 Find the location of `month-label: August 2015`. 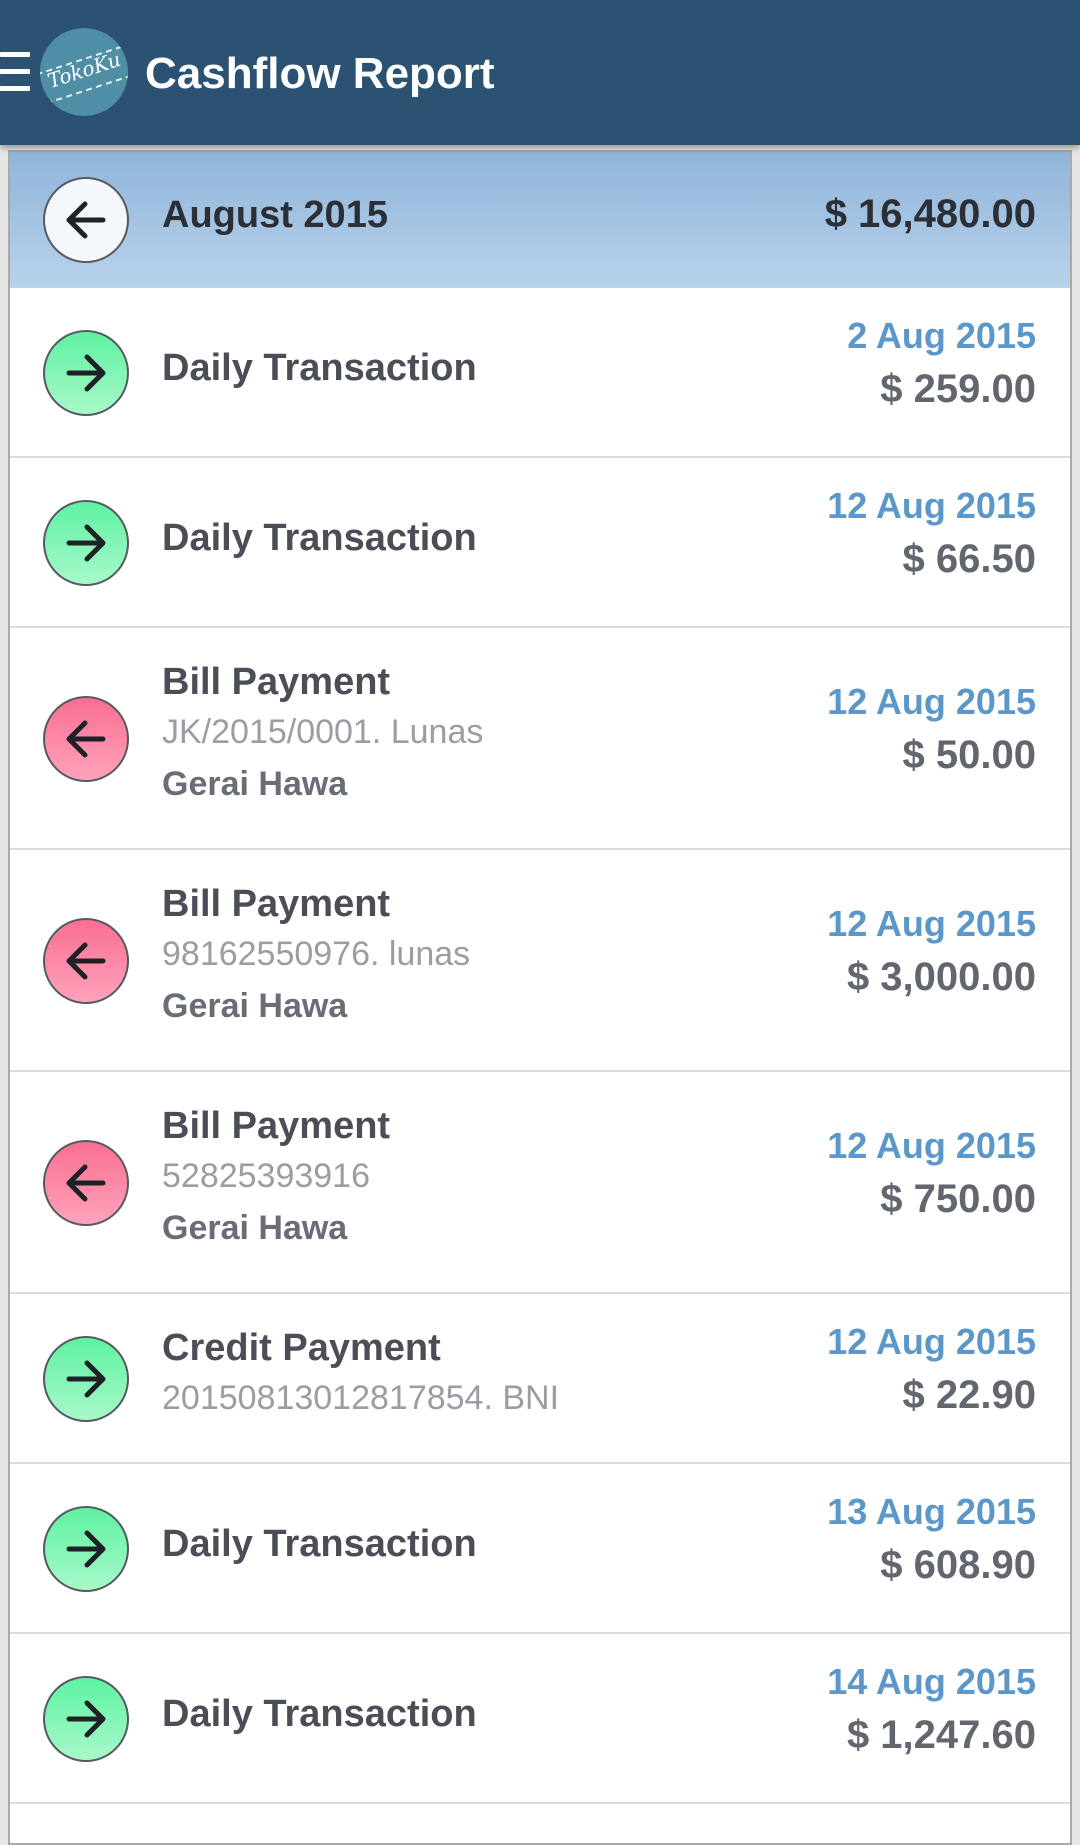

month-label: August 2015 is located at coordinates (275, 215).